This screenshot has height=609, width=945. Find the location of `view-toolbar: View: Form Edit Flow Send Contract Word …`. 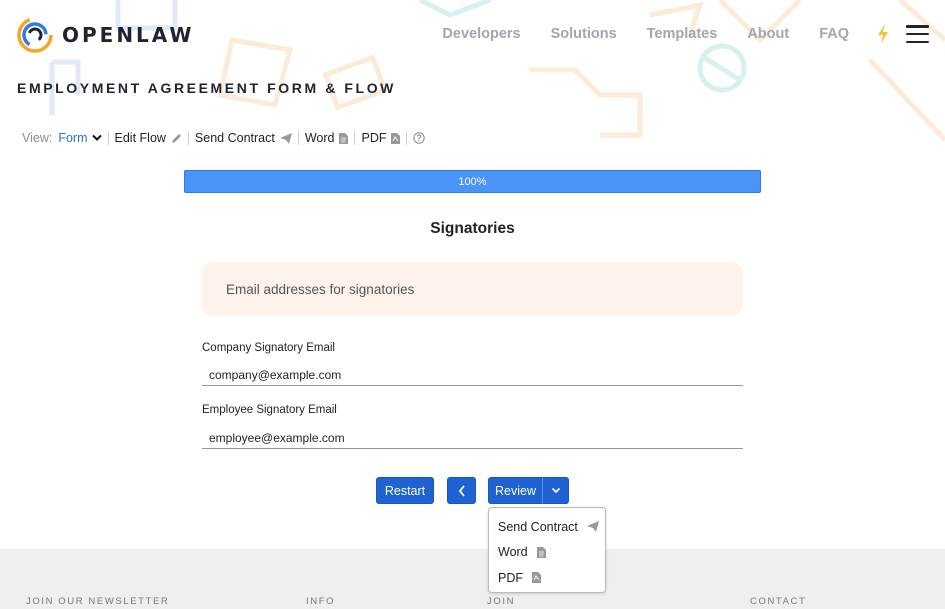

view-toolbar: View: Form Edit Flow Send Contract Word … is located at coordinates (224, 138).